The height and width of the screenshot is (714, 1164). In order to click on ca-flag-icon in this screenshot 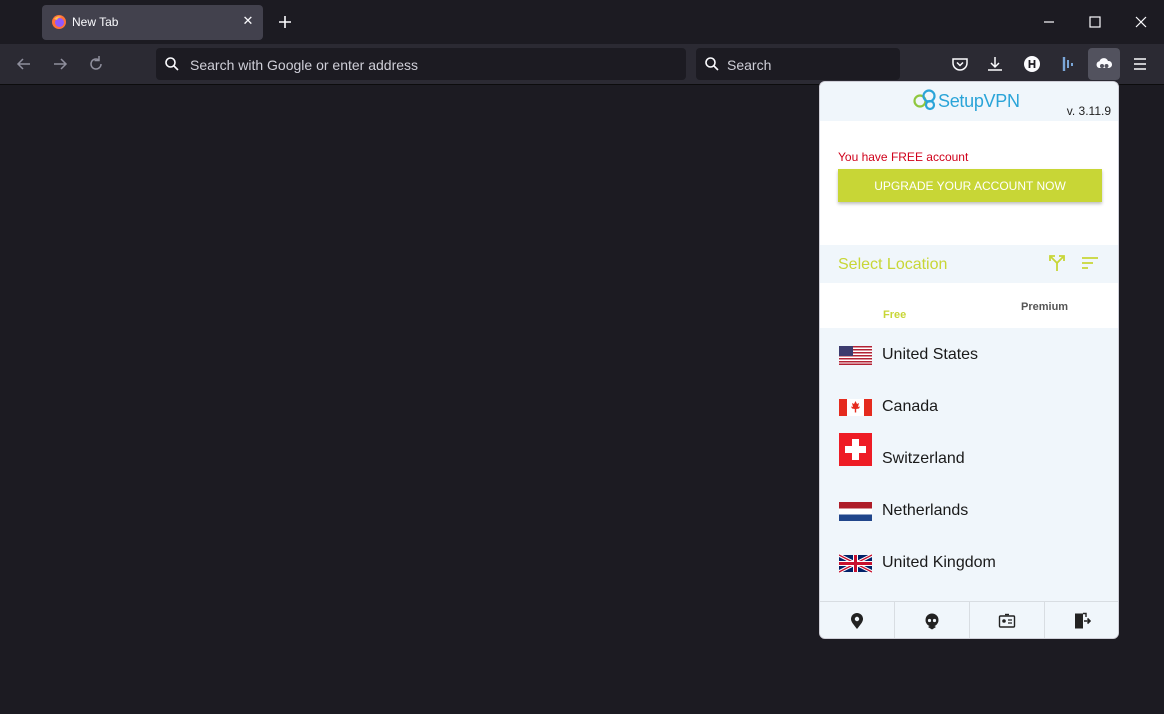, I will do `click(855, 407)`.